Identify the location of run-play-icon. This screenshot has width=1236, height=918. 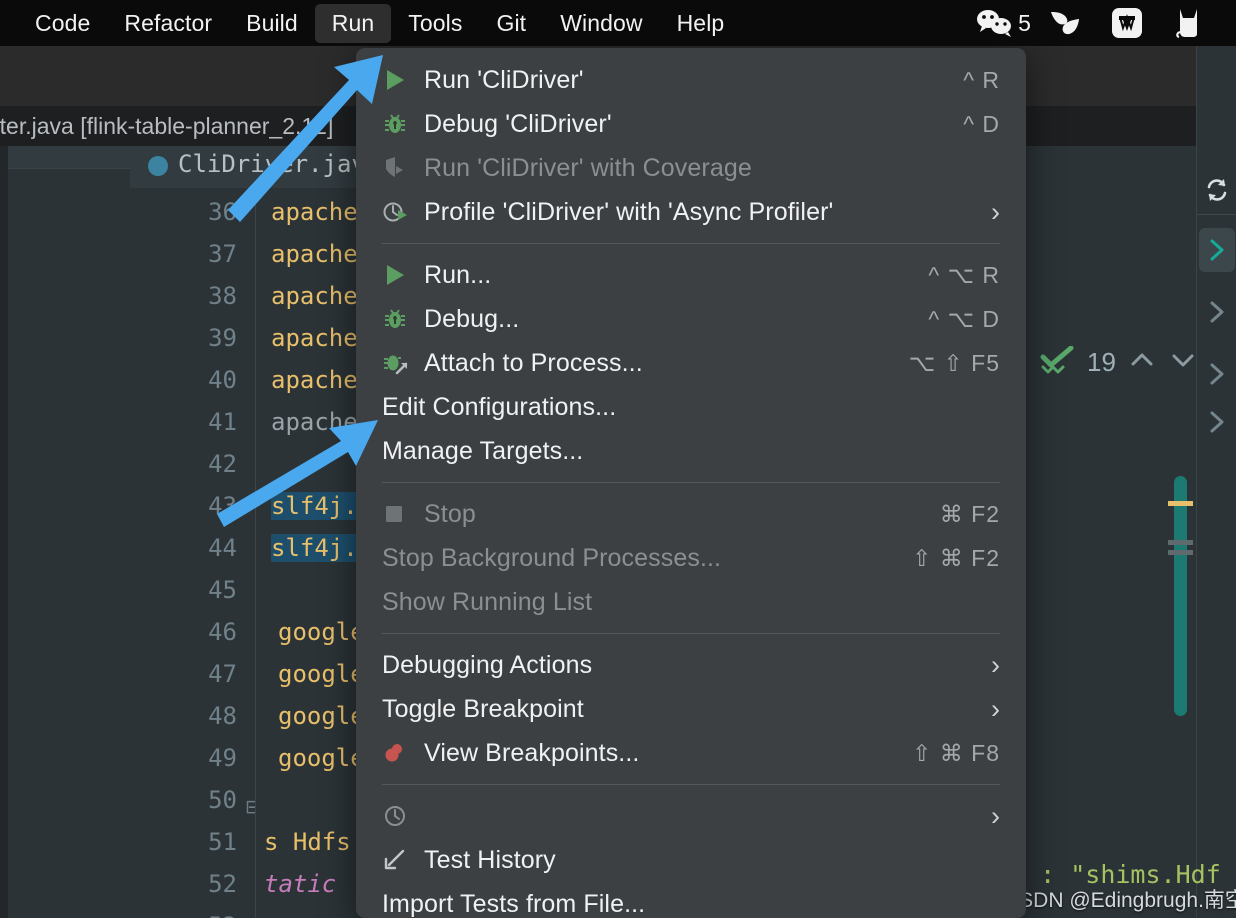
(403, 80).